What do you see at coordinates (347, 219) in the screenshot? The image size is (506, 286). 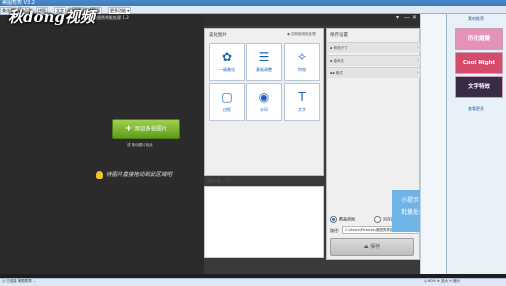 I see `overwrite-label: 覆盖原图` at bounding box center [347, 219].